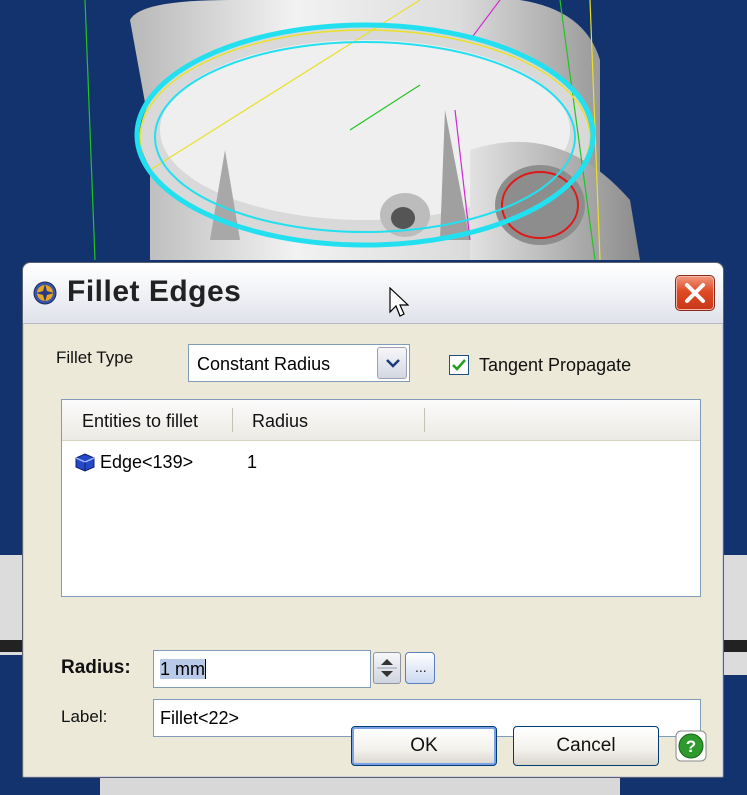 The image size is (747, 795). I want to click on column-header-entities: Entities to fillet, so click(140, 421).